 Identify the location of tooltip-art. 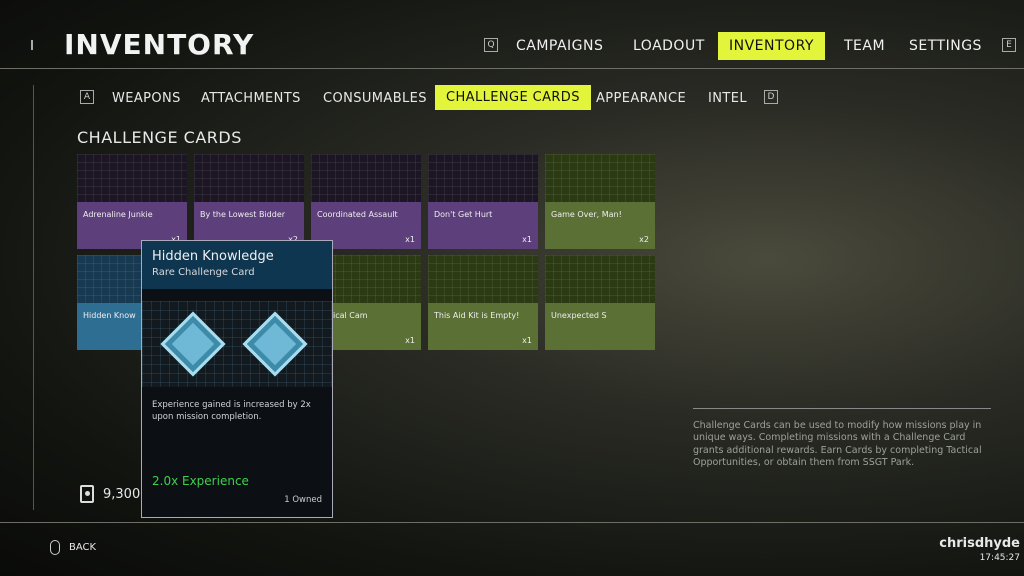
(237, 344).